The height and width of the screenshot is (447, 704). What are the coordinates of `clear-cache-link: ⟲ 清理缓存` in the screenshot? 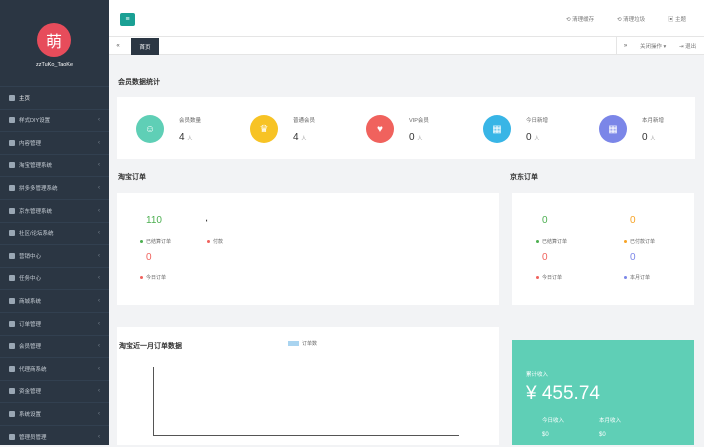 It's located at (580, 19).